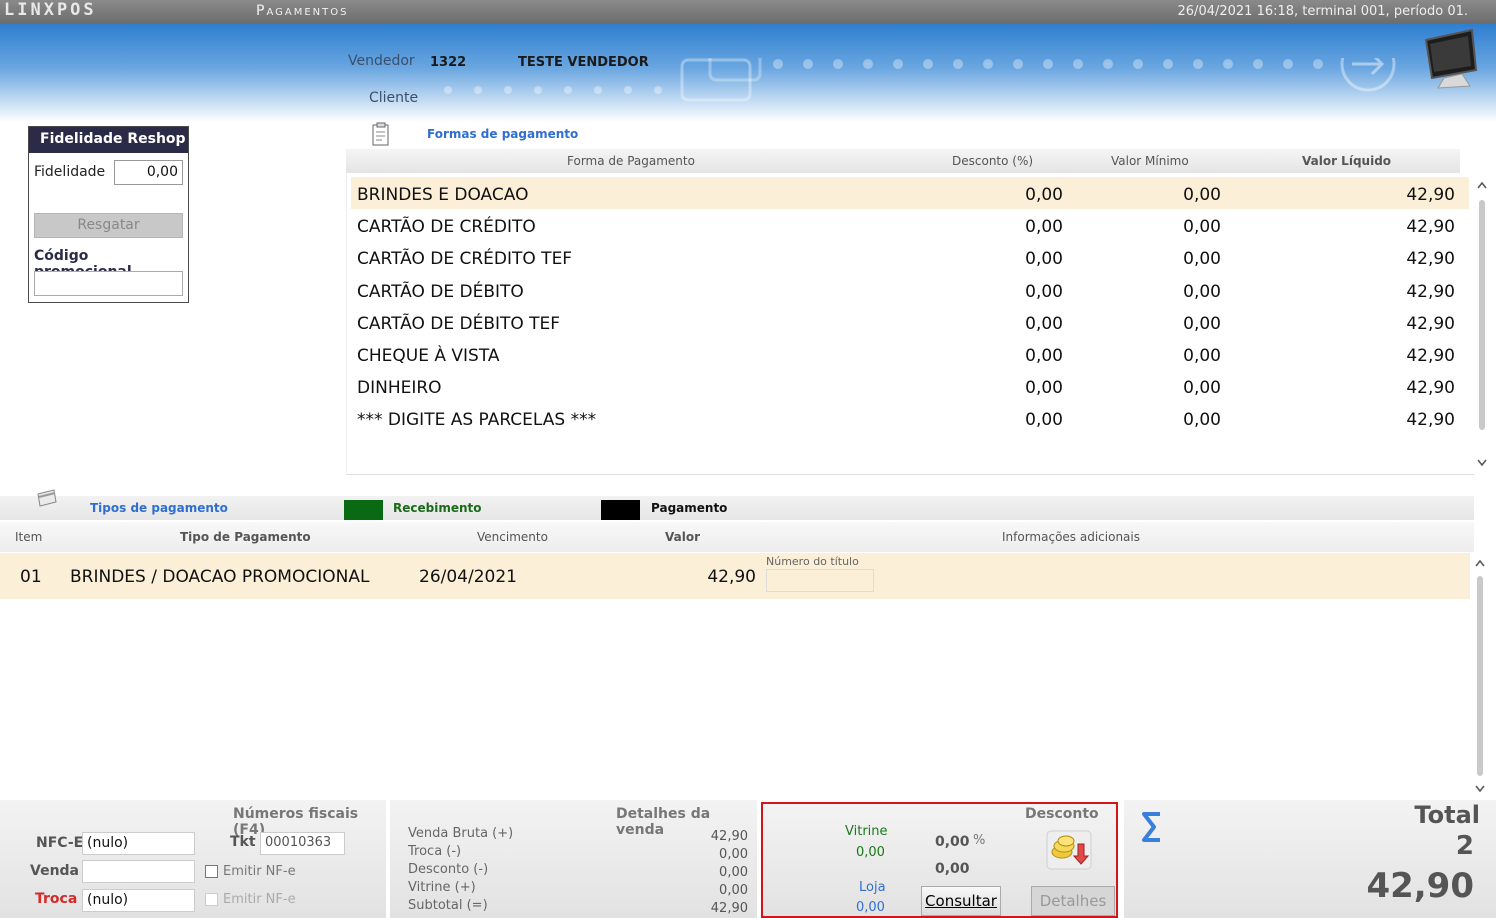  What do you see at coordinates (211, 899) in the screenshot?
I see `emitir-nfe-troca-checkbox` at bounding box center [211, 899].